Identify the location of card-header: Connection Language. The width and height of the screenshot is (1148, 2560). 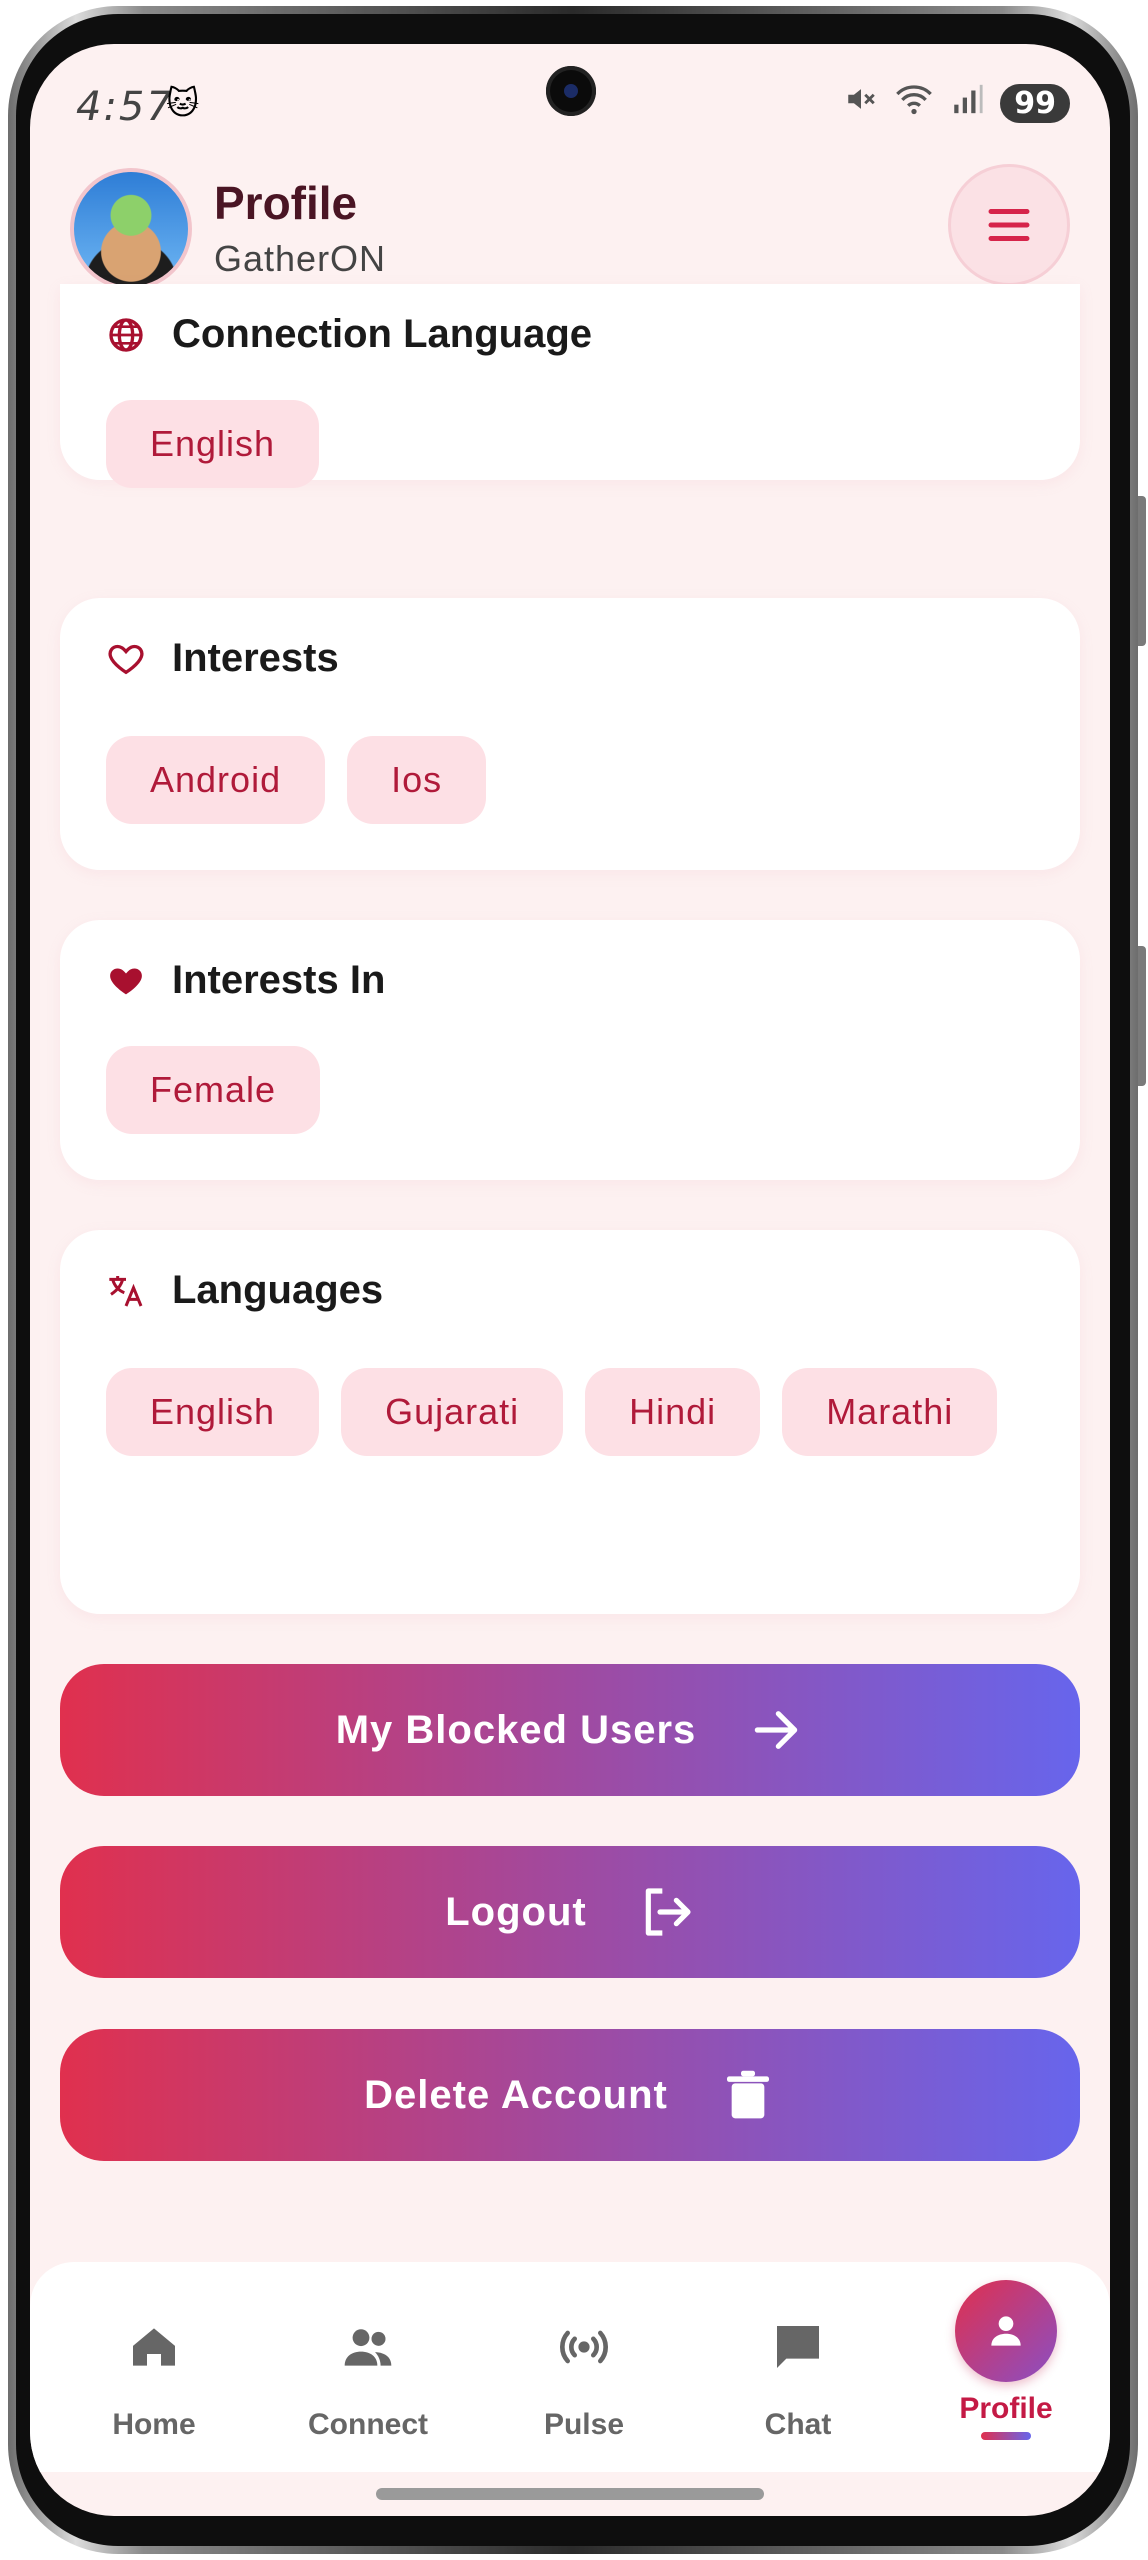
(349, 334).